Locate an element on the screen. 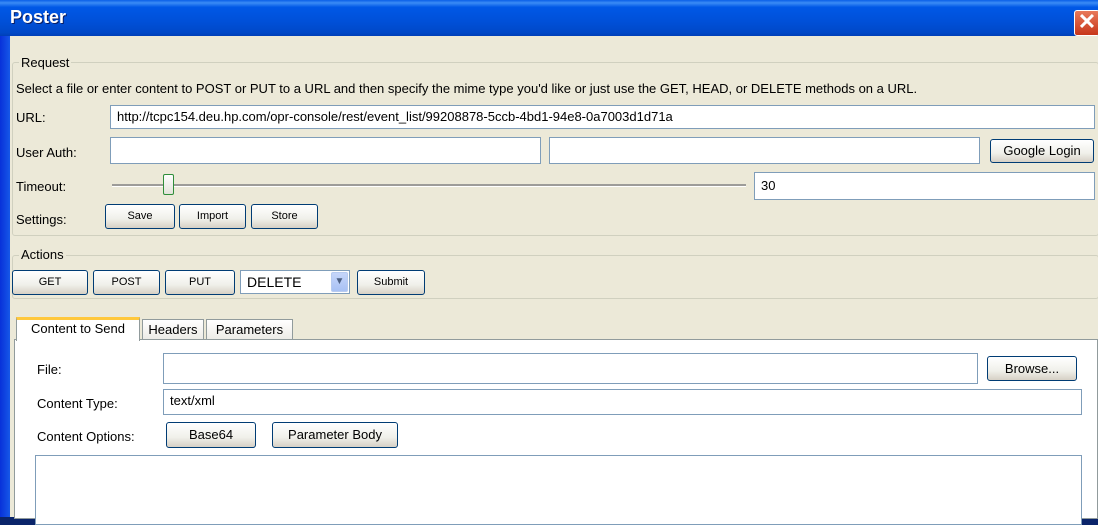 The image size is (1098, 525). tab-parameters: Parameters is located at coordinates (249, 329).